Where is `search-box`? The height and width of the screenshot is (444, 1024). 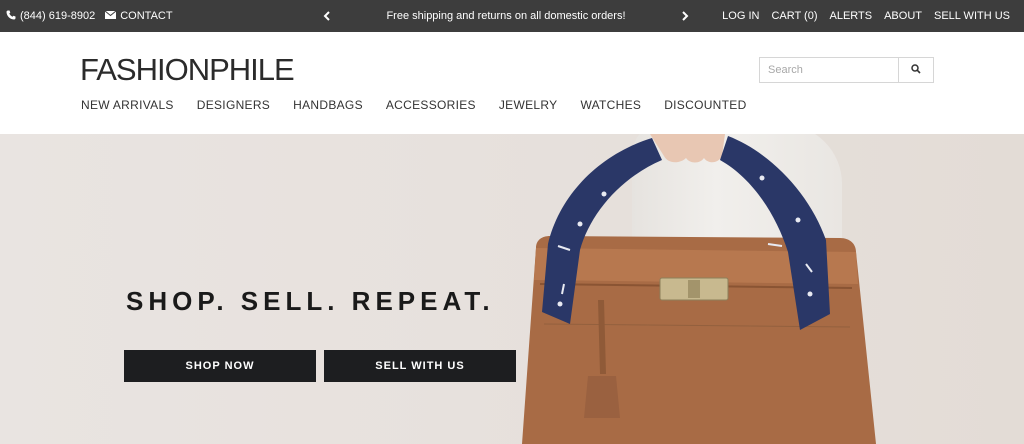
search-box is located at coordinates (846, 70).